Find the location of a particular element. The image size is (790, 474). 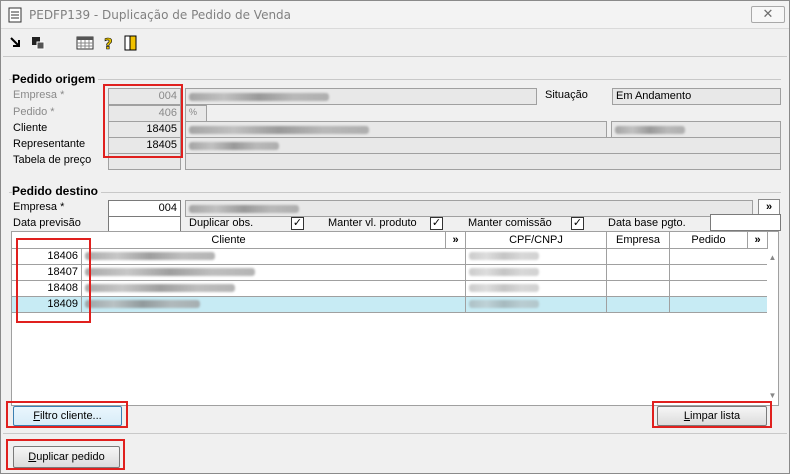

copy-icon is located at coordinates (38, 43).